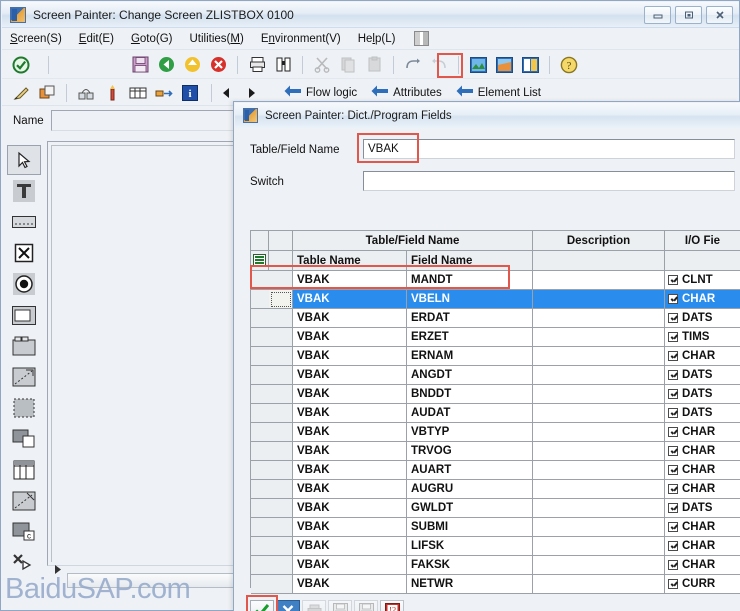  I want to click on enter-check-icon, so click(21, 65).